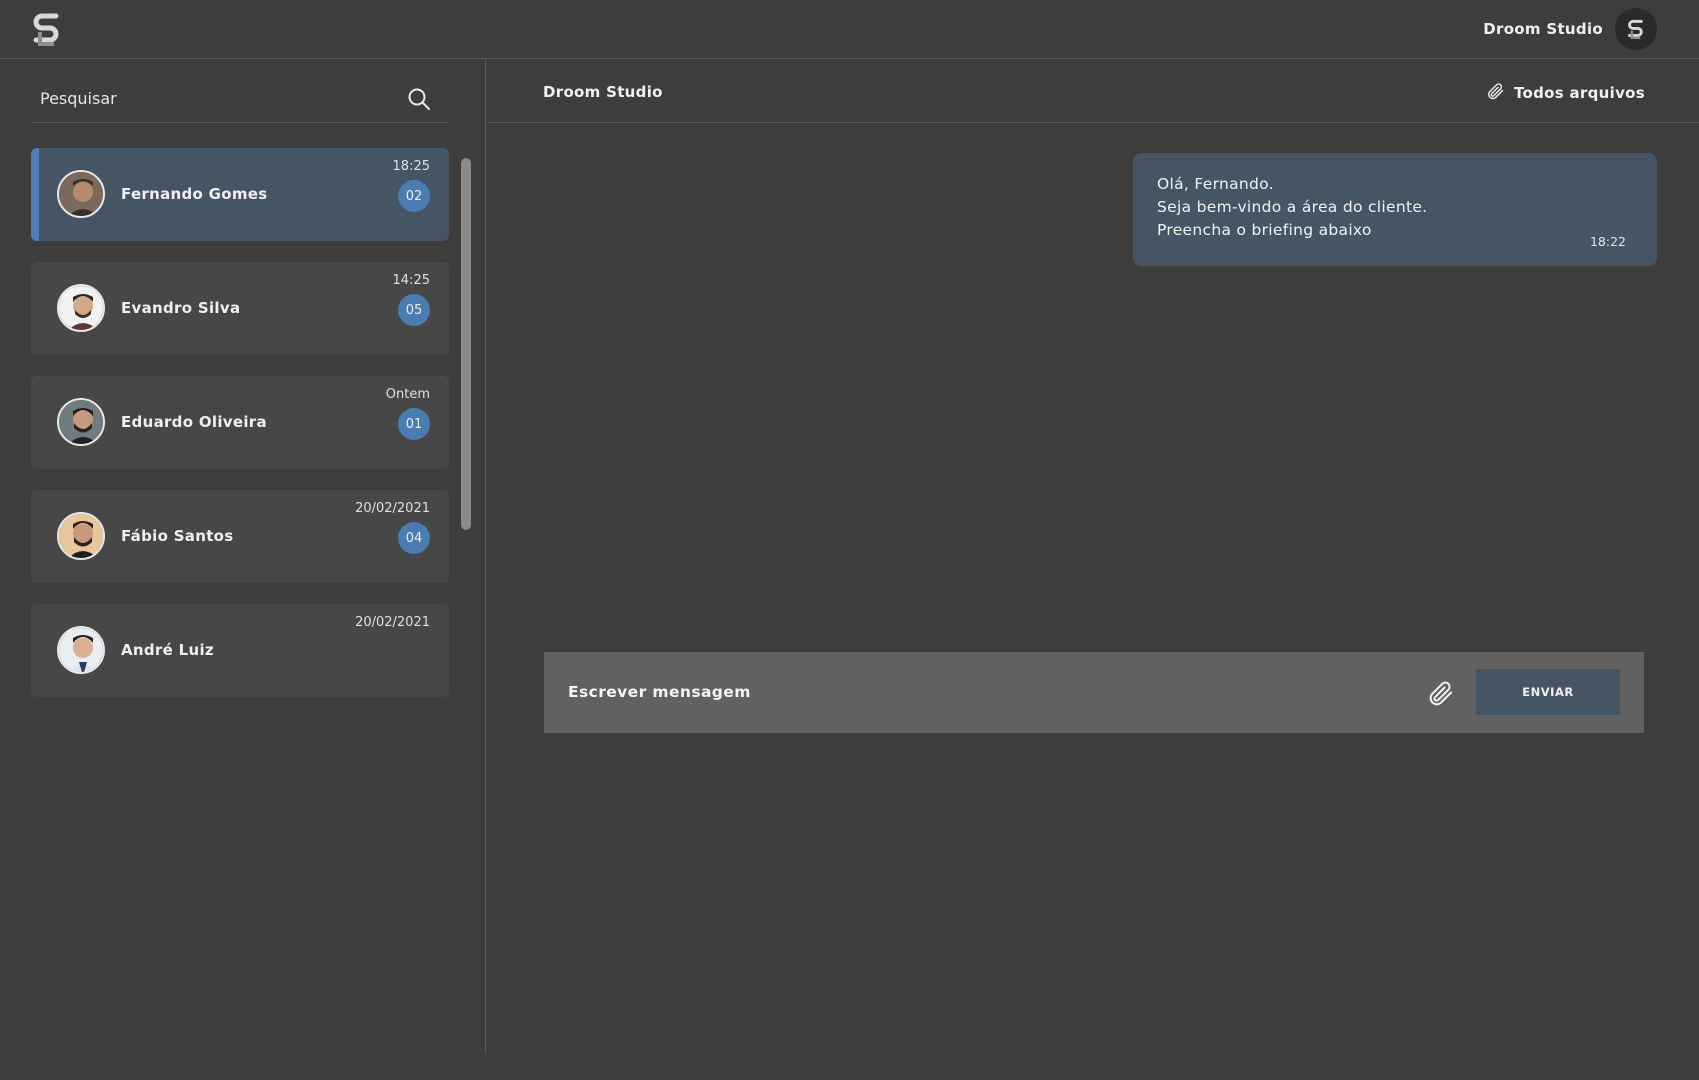 Image resolution: width=1699 pixels, height=1080 pixels. What do you see at coordinates (414, 196) in the screenshot?
I see `unread-badge: 02` at bounding box center [414, 196].